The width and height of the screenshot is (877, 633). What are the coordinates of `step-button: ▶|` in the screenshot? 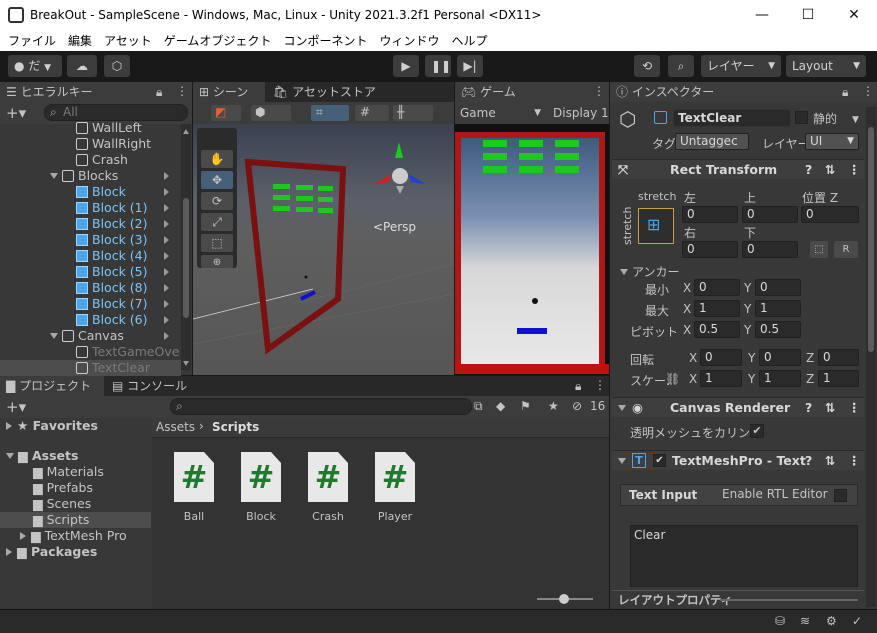 It's located at (470, 66).